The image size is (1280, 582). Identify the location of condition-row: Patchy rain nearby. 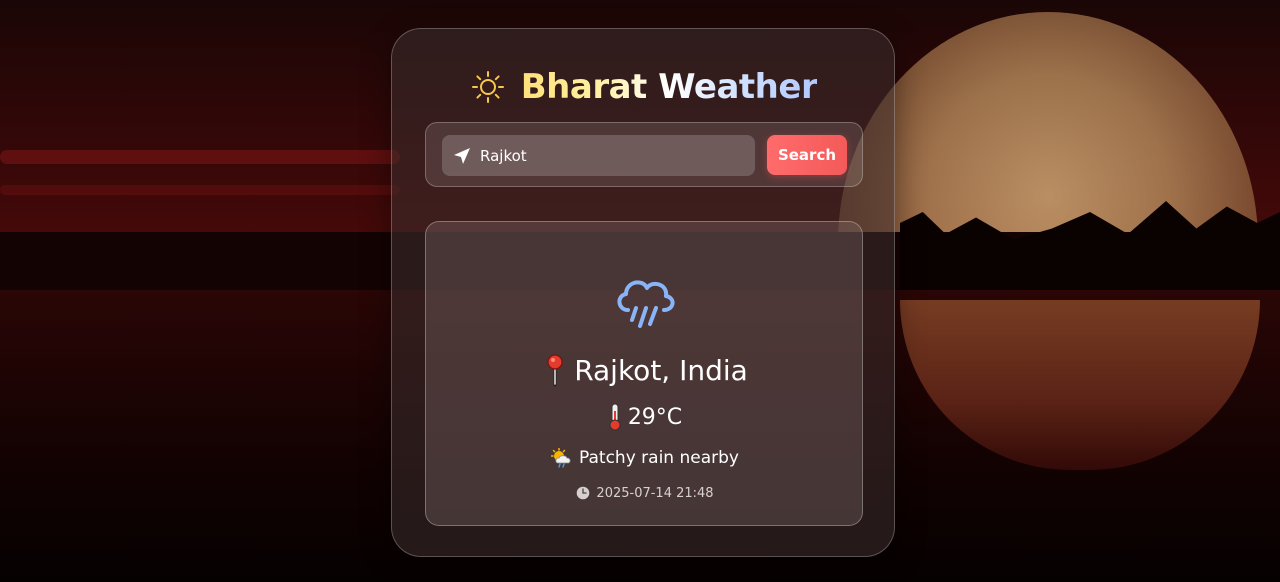
(645, 458).